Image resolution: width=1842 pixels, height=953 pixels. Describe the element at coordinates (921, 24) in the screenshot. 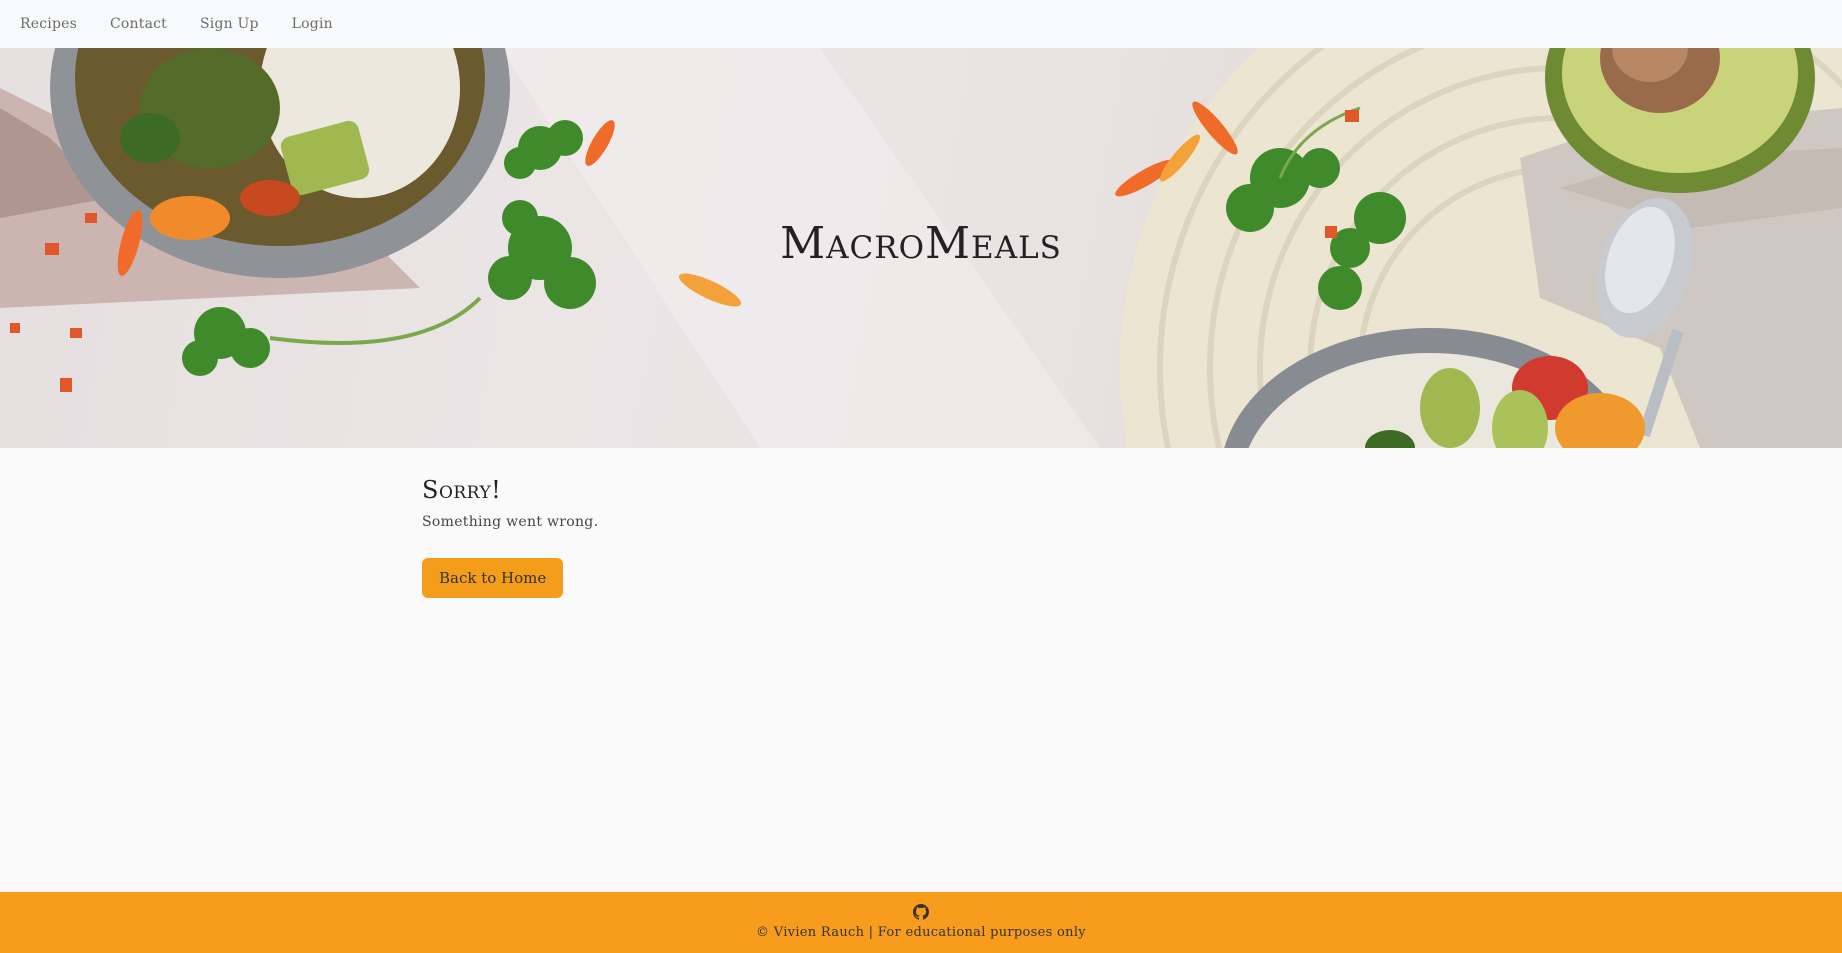

I see `top-navbar: Recipes Contact Sign Up Login` at that location.